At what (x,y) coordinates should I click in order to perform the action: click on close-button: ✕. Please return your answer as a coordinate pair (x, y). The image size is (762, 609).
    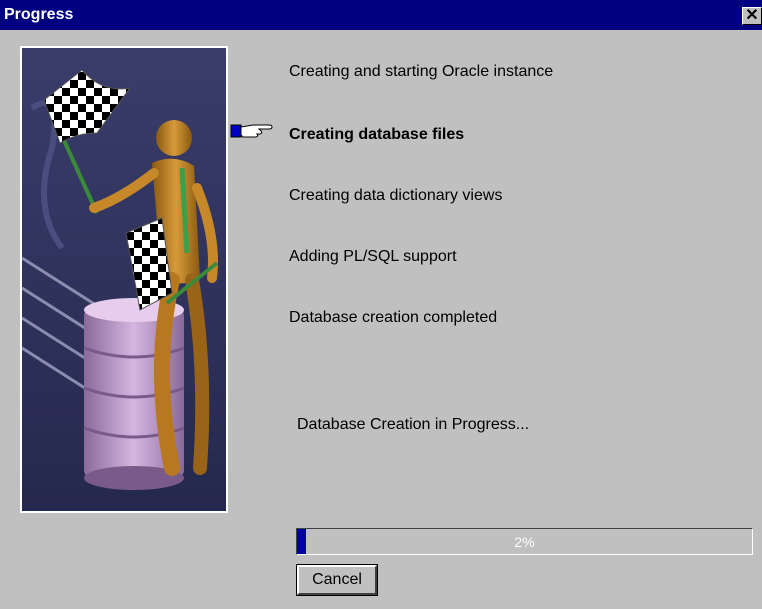
    Looking at the image, I should click on (752, 16).